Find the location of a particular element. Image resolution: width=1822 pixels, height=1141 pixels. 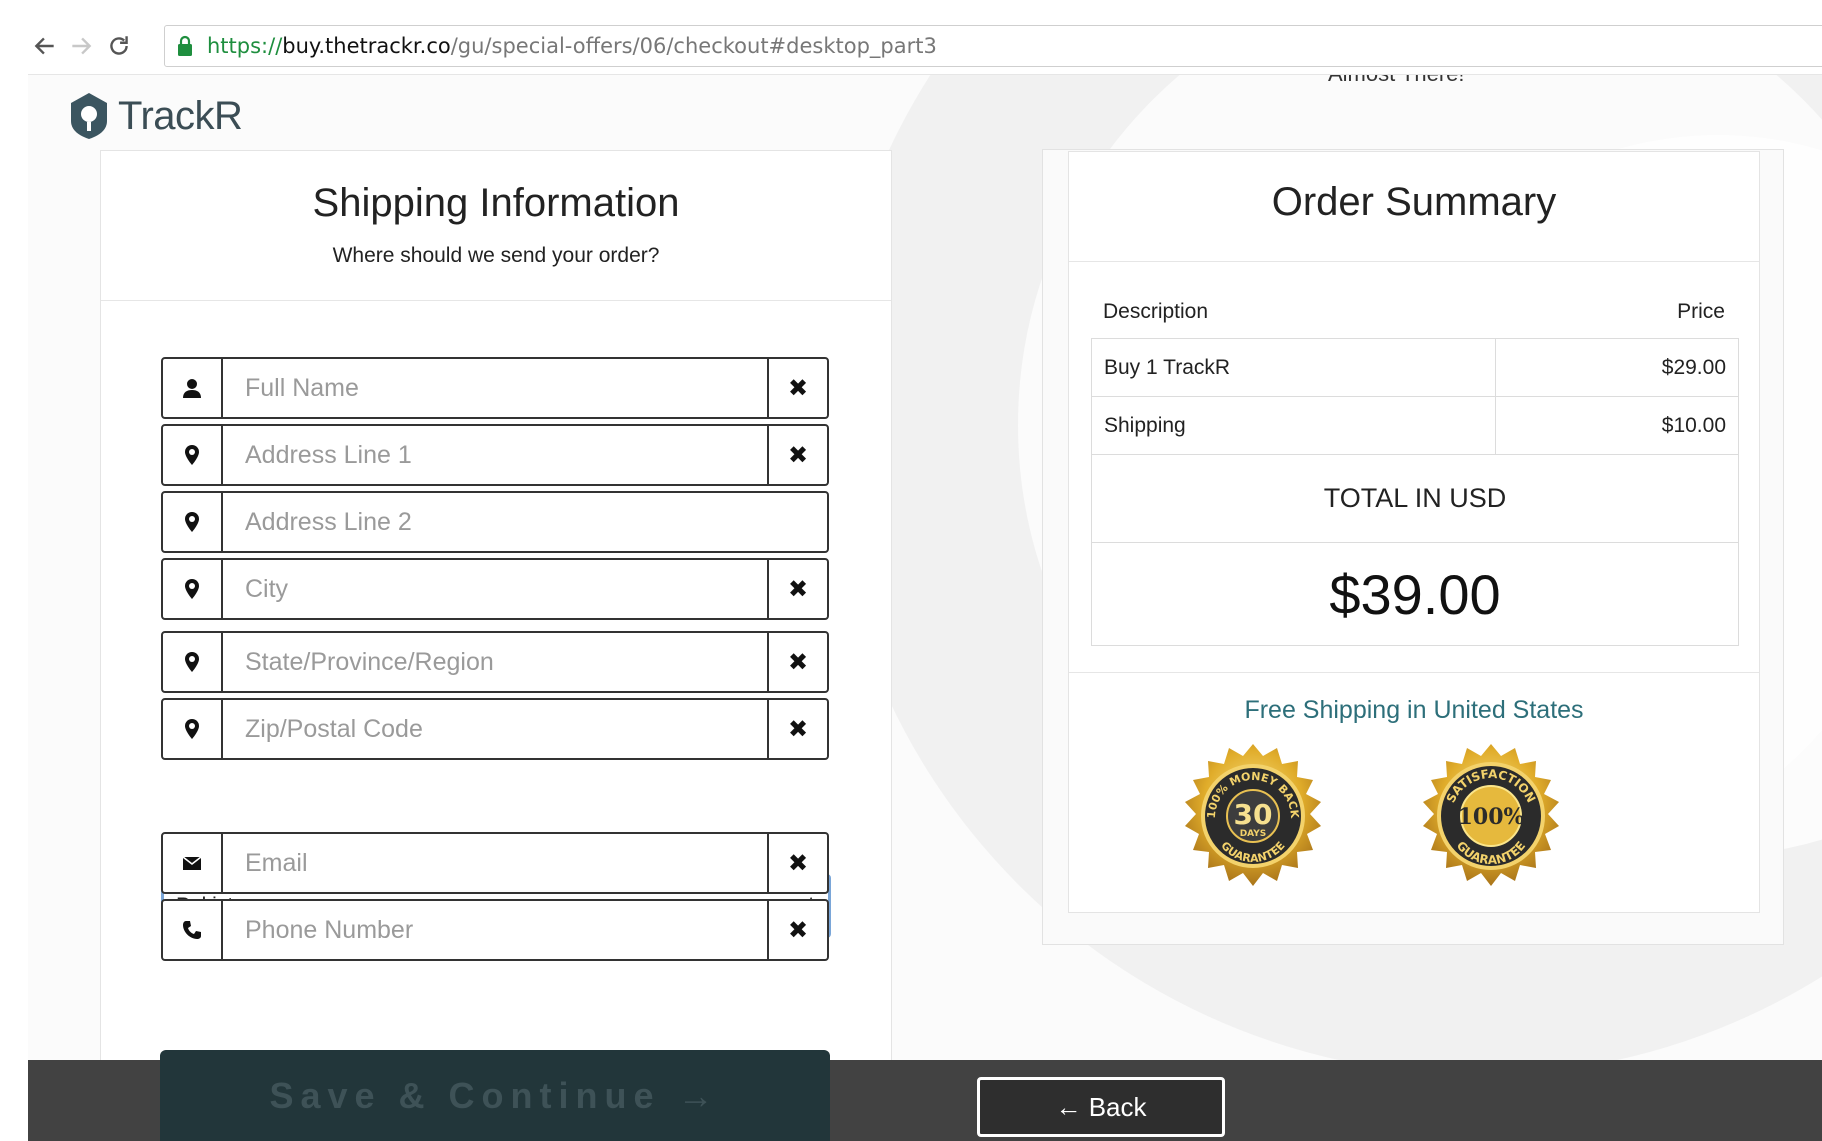

total-amount: $39.00 is located at coordinates (1415, 594).